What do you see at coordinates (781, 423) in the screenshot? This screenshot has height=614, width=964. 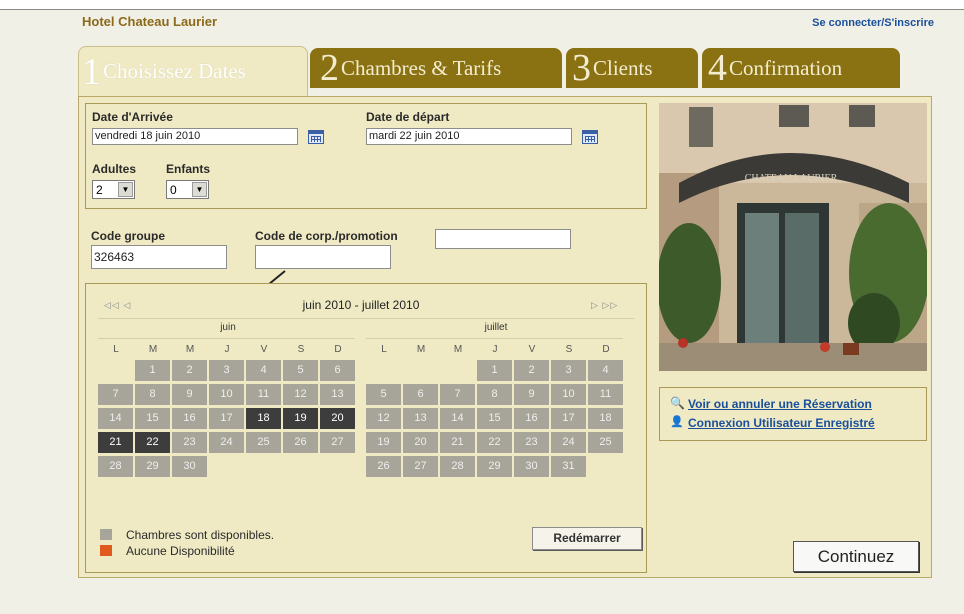 I see `registered-user-login-link: Connexion Utilisateur Enregistré` at bounding box center [781, 423].